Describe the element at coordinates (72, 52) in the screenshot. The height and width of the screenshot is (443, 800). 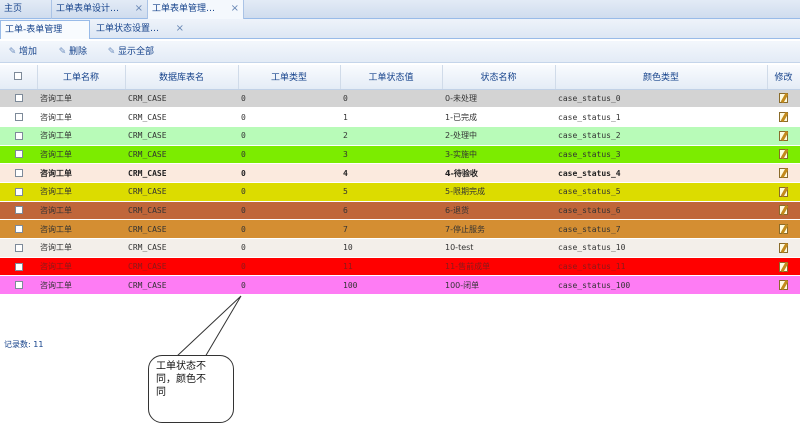
I see `delete-button: ✎ 删除` at that location.